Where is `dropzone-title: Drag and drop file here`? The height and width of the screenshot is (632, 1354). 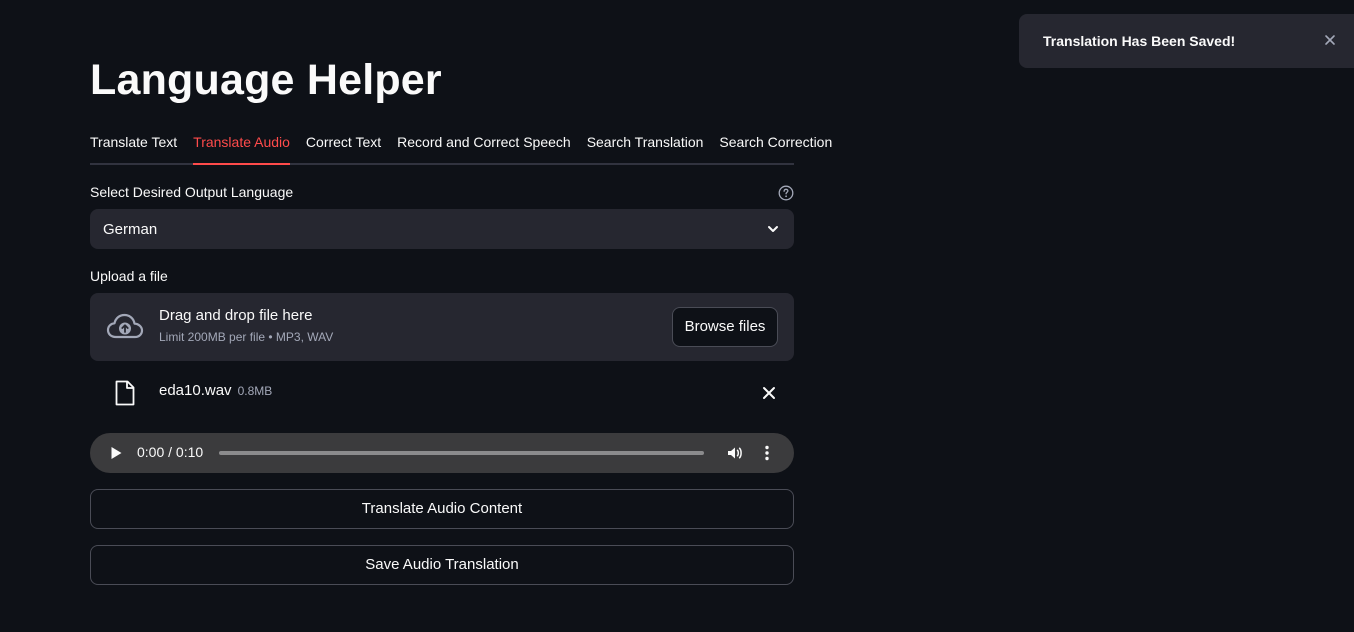
dropzone-title: Drag and drop file here is located at coordinates (236, 315).